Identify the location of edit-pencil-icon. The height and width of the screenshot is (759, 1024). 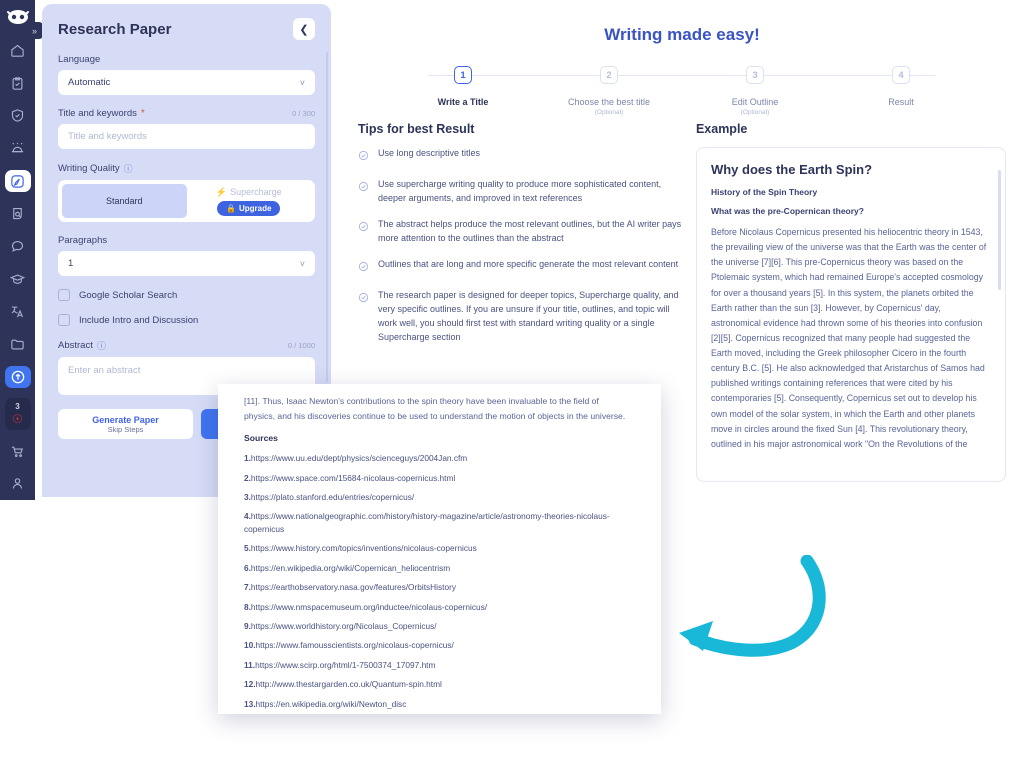
(17, 181).